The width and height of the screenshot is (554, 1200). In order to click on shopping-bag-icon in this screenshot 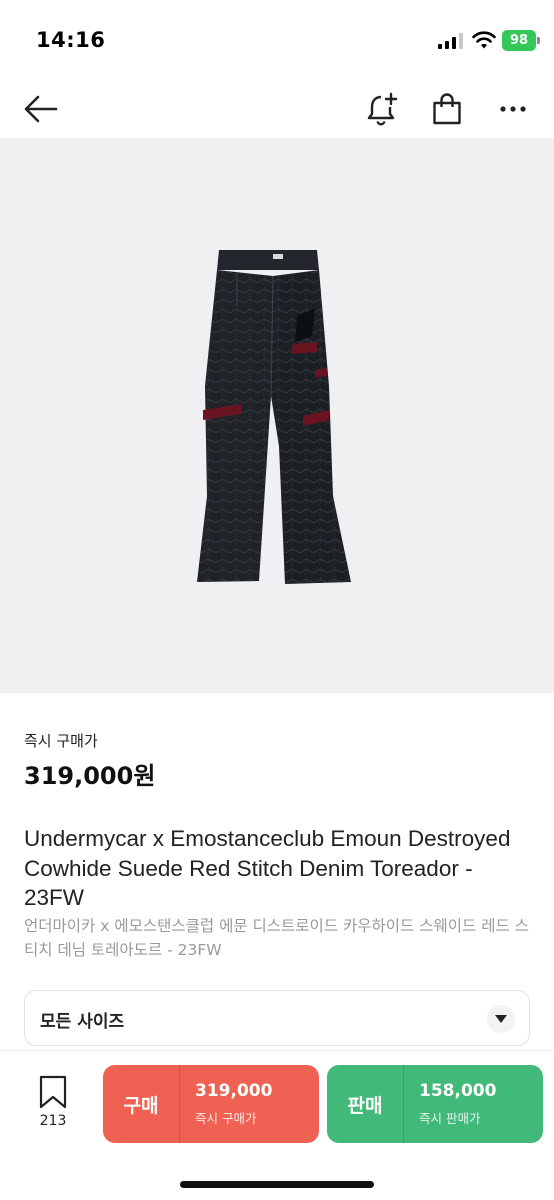, I will do `click(447, 109)`.